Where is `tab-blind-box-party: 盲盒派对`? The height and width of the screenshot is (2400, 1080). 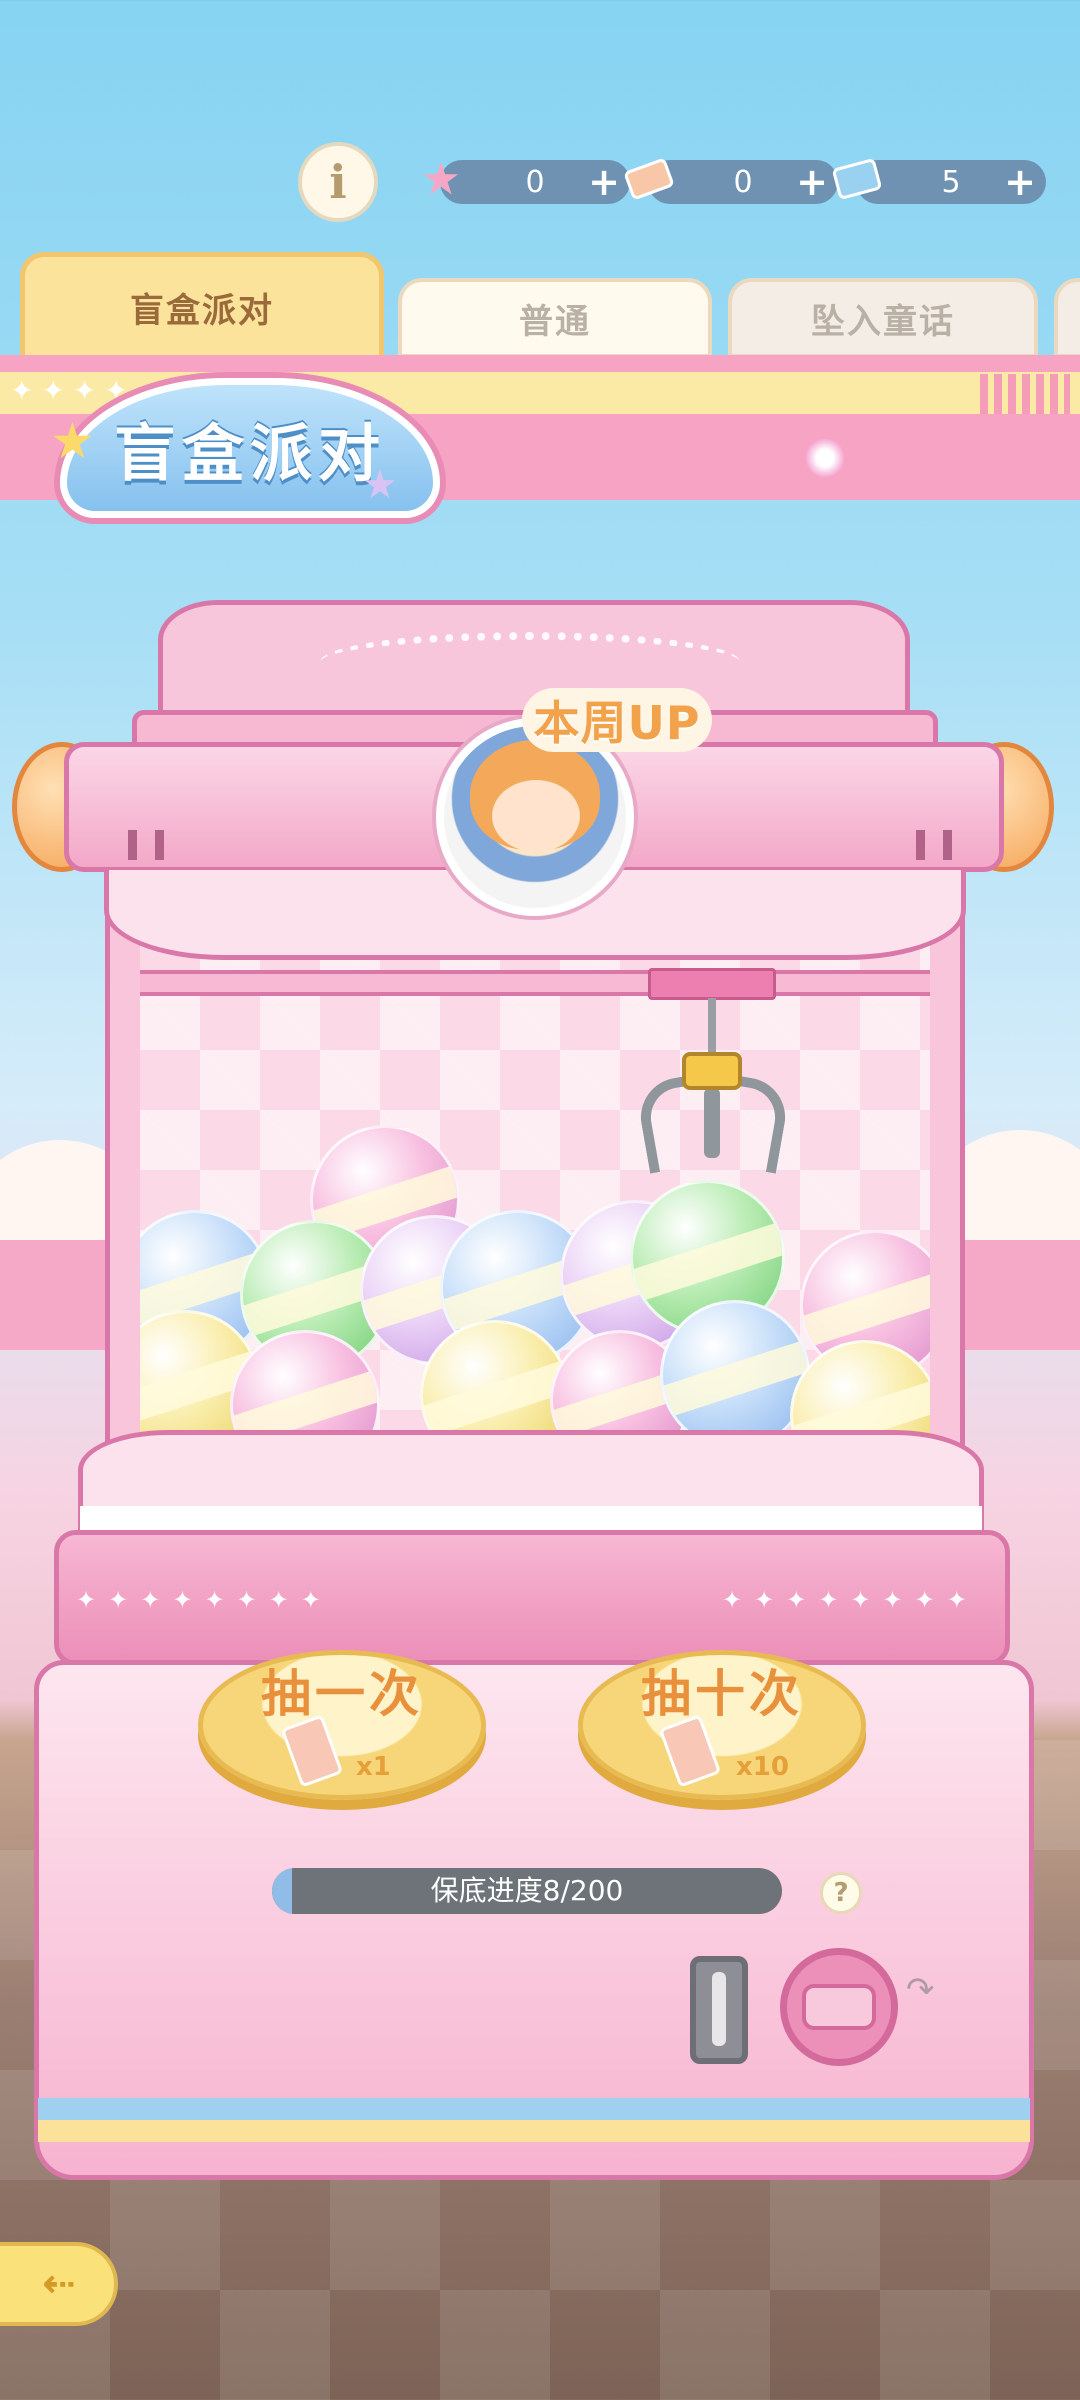 tab-blind-box-party: 盲盒派对 is located at coordinates (202, 307).